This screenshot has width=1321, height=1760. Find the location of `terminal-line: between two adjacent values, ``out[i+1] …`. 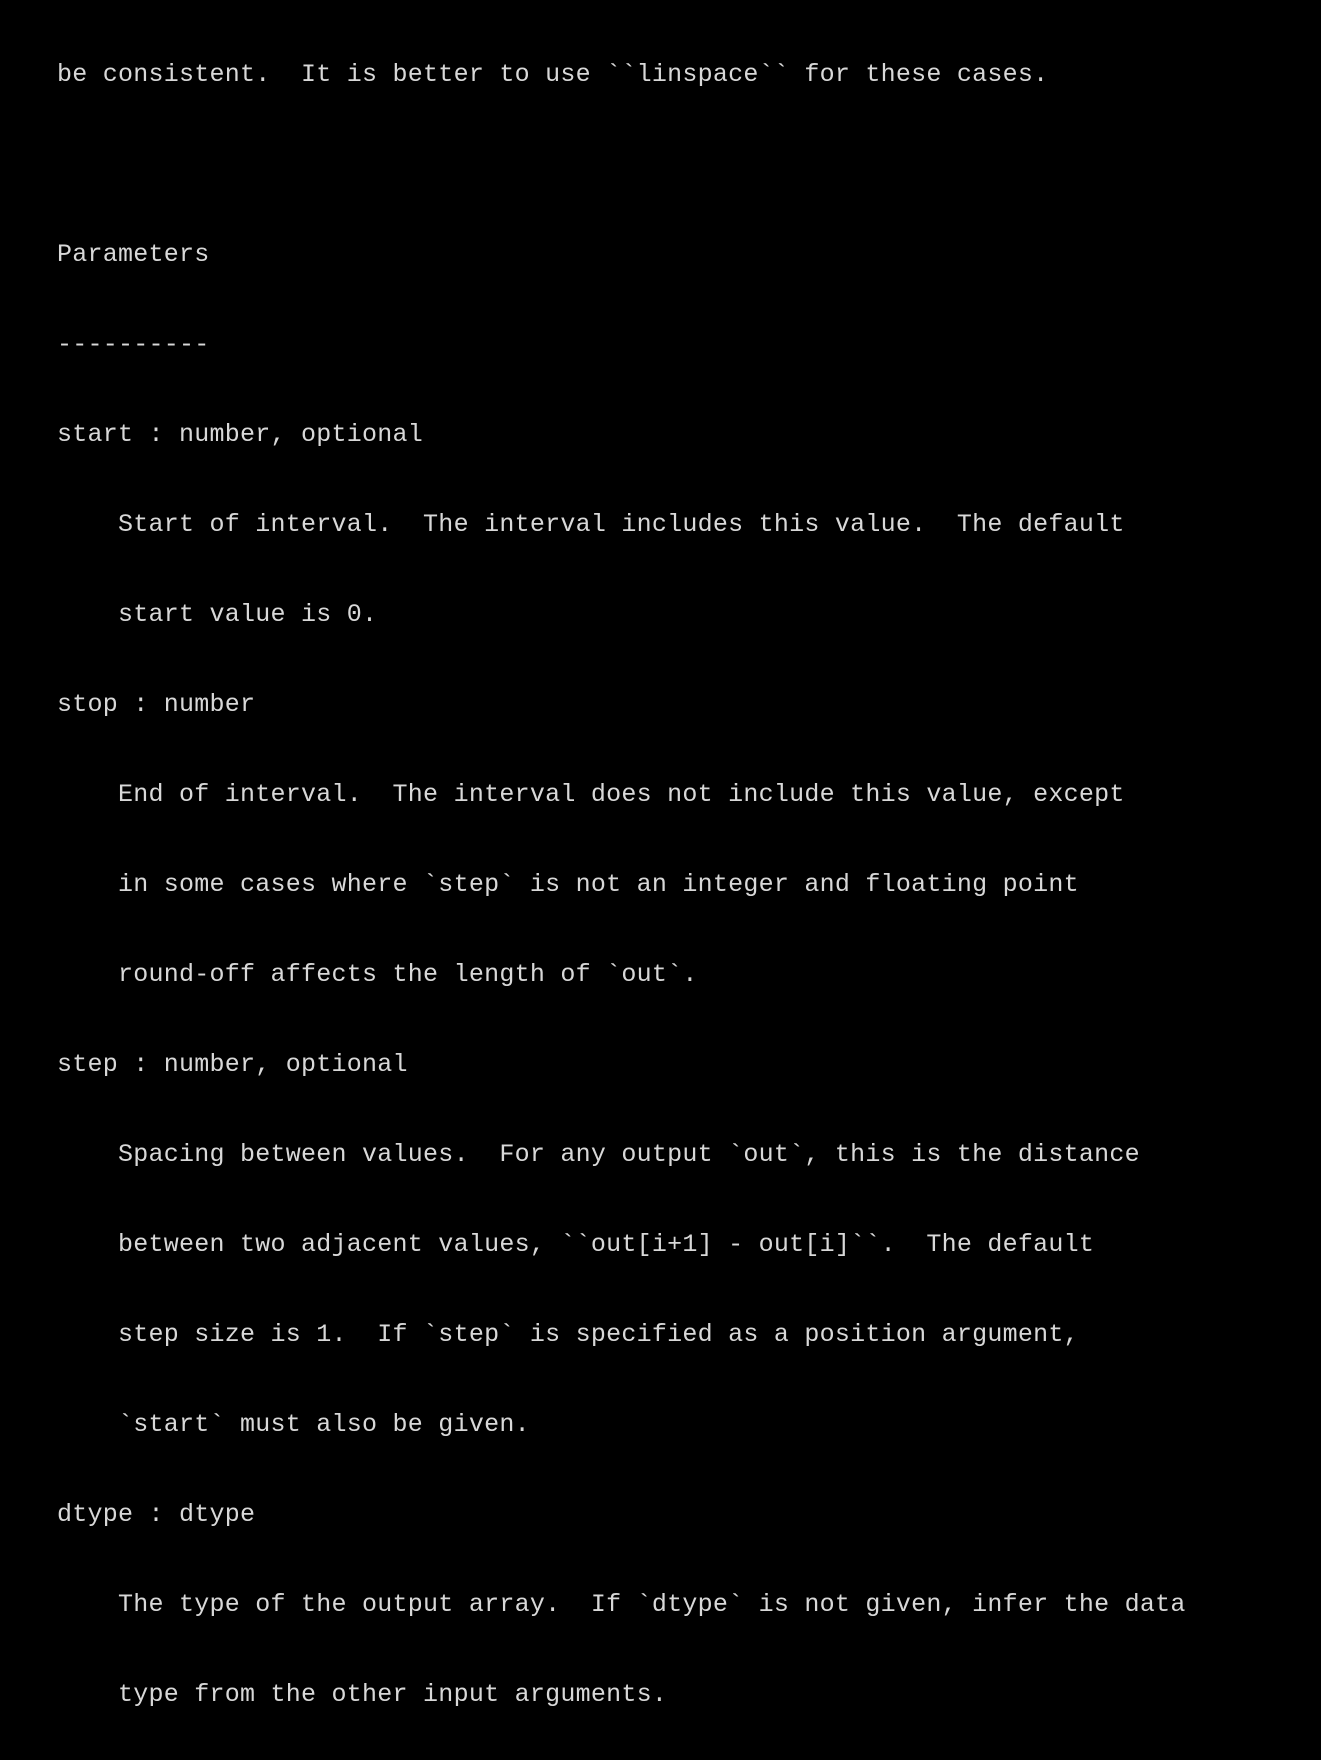

terminal-line: between two adjacent values, ``out[i+1] … is located at coordinates (576, 1244).